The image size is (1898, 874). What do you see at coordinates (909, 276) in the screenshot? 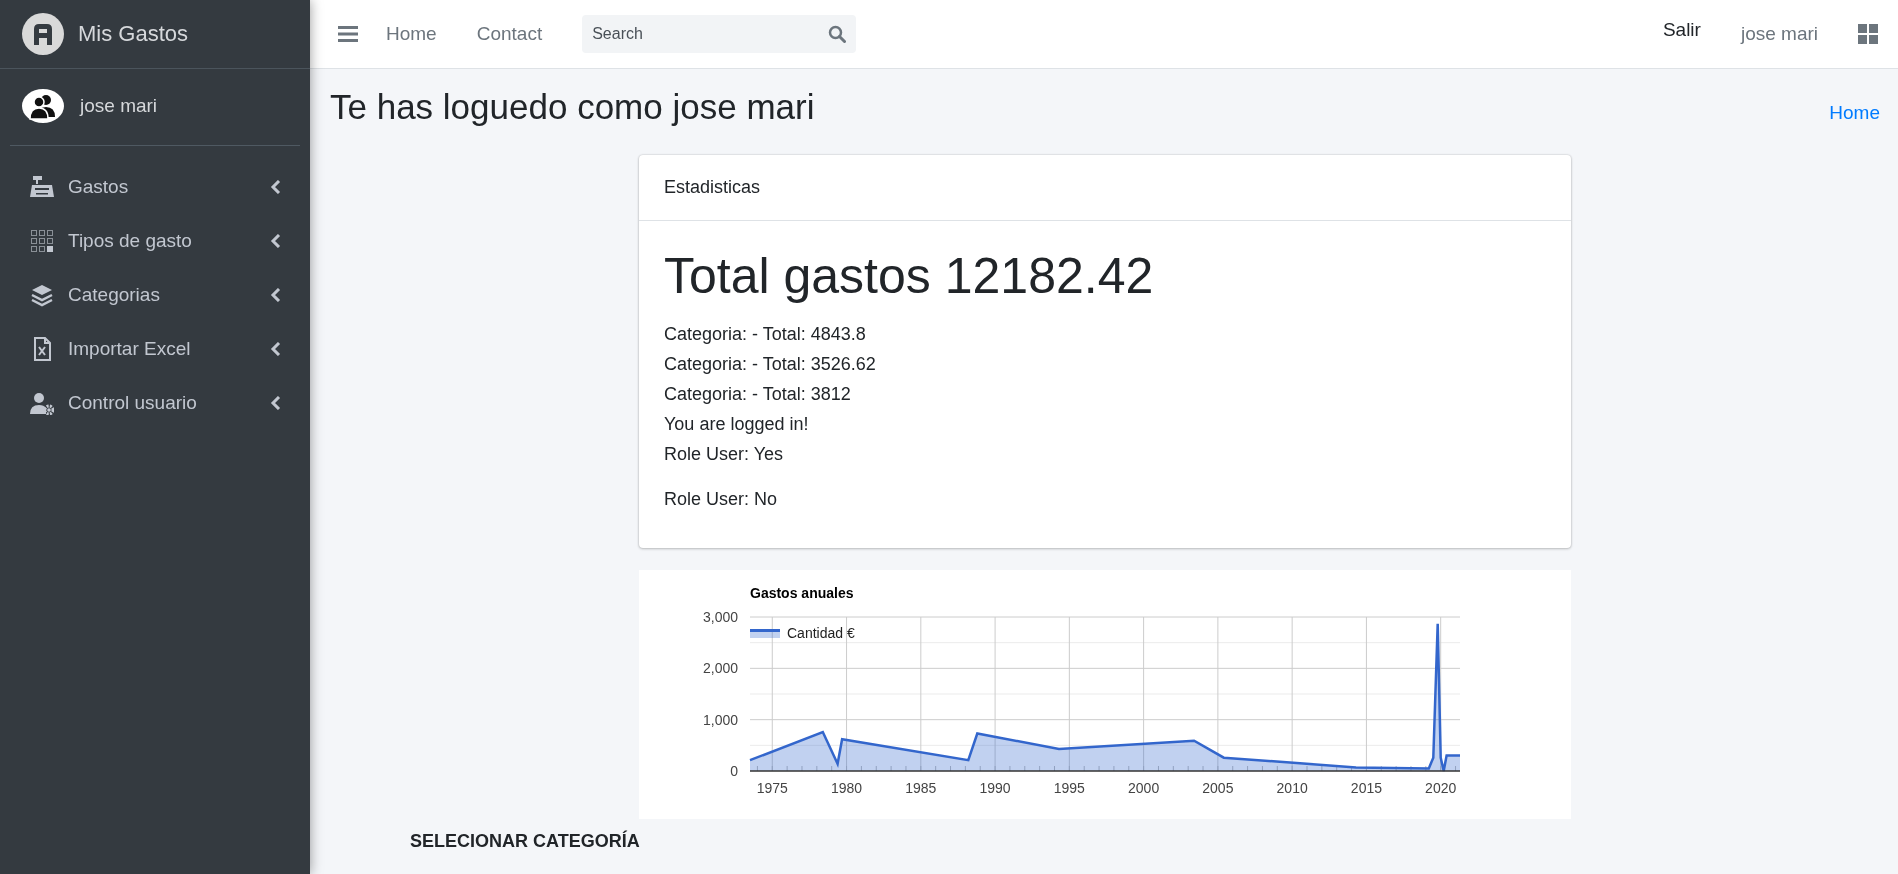
I see `total-heading: Total gastos 12182.42` at bounding box center [909, 276].